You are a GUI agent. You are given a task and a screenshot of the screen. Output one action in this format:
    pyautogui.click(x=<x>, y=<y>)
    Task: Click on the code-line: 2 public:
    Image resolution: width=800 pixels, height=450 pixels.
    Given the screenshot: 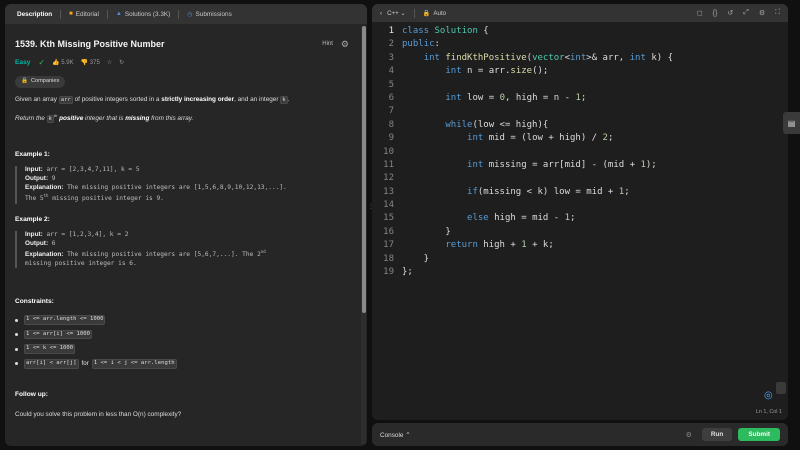 What is the action you would take?
    pyautogui.click(x=580, y=45)
    